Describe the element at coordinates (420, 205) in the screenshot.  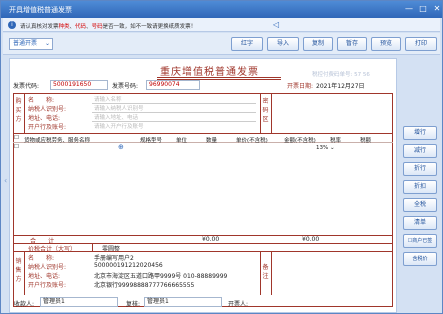
I see `full-tax-button: 全税` at that location.